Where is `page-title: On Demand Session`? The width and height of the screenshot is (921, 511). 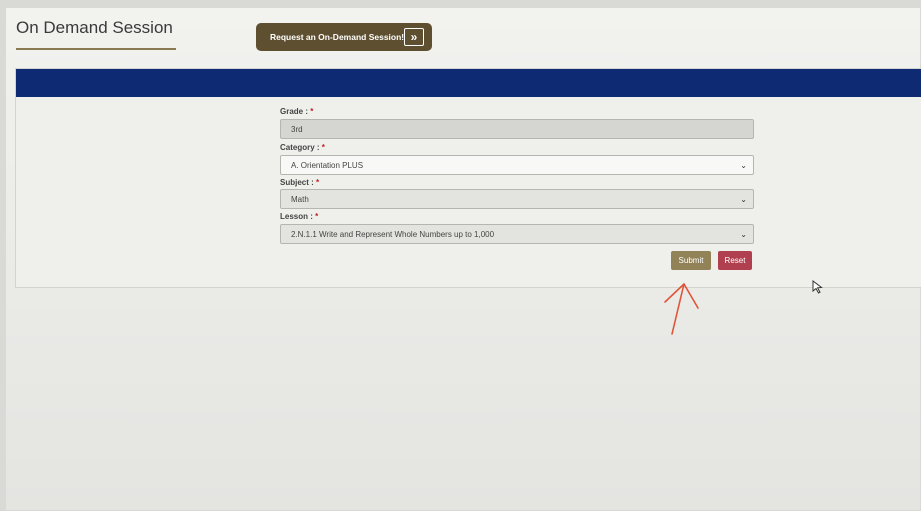 page-title: On Demand Session is located at coordinates (94, 27).